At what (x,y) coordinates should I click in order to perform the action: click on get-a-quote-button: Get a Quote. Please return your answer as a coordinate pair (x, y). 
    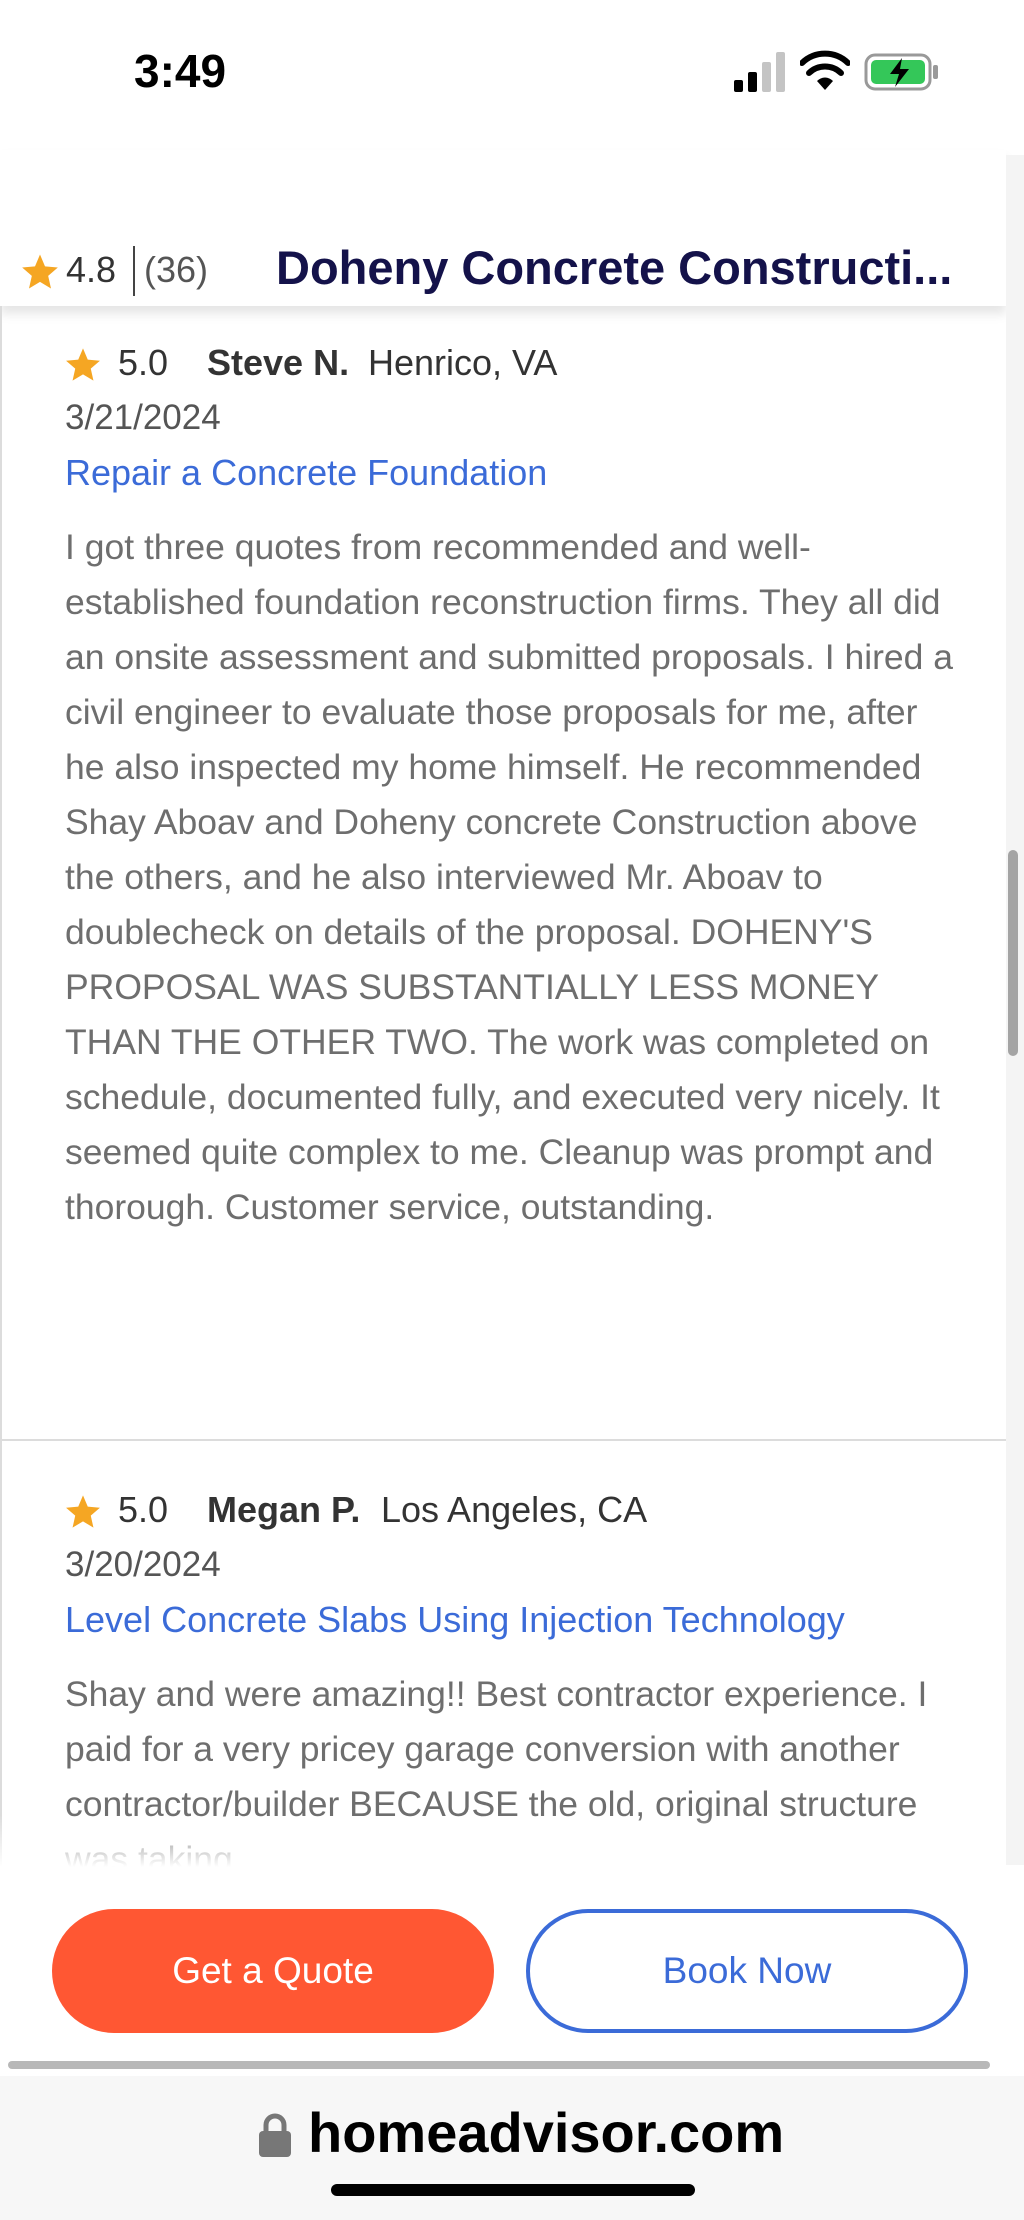
    Looking at the image, I should click on (273, 1971).